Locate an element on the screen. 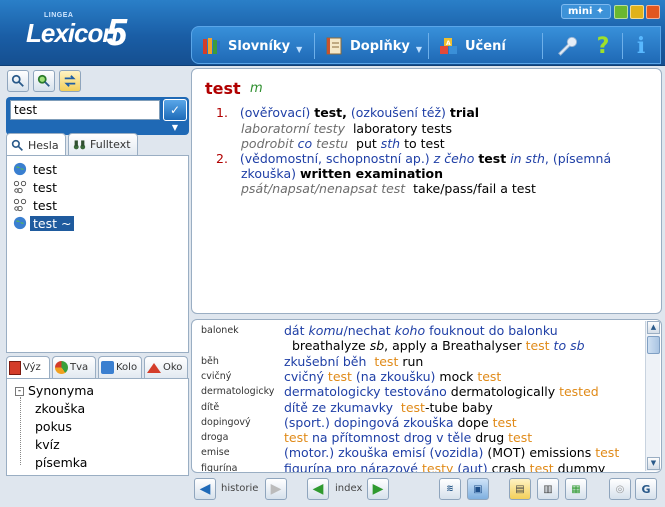 Image resolution: width=665 pixels, height=507 pixels. tree-node: pokus is located at coordinates (53, 426).